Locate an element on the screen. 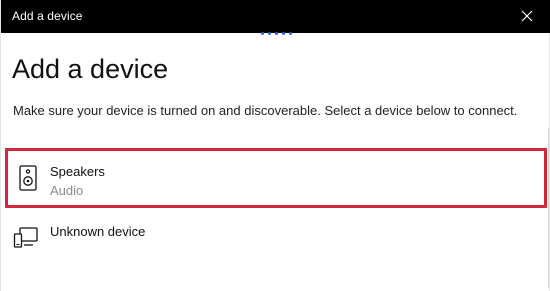 This screenshot has height=291, width=550. device-name: Speakers is located at coordinates (77, 171).